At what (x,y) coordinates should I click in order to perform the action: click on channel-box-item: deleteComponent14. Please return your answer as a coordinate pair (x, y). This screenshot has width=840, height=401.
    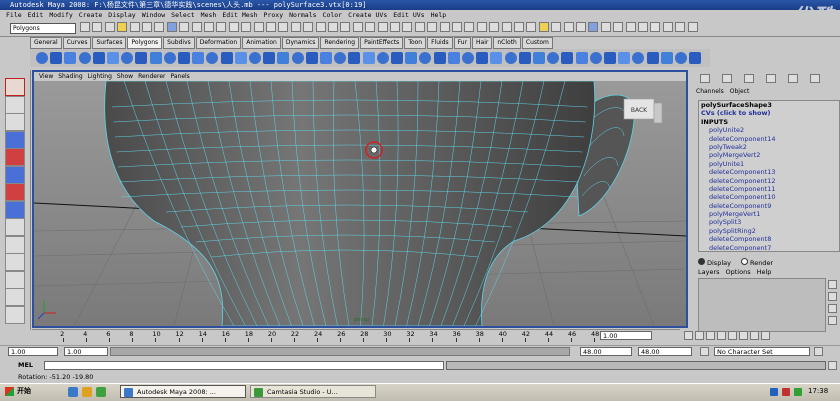
    Looking at the image, I should click on (769, 139).